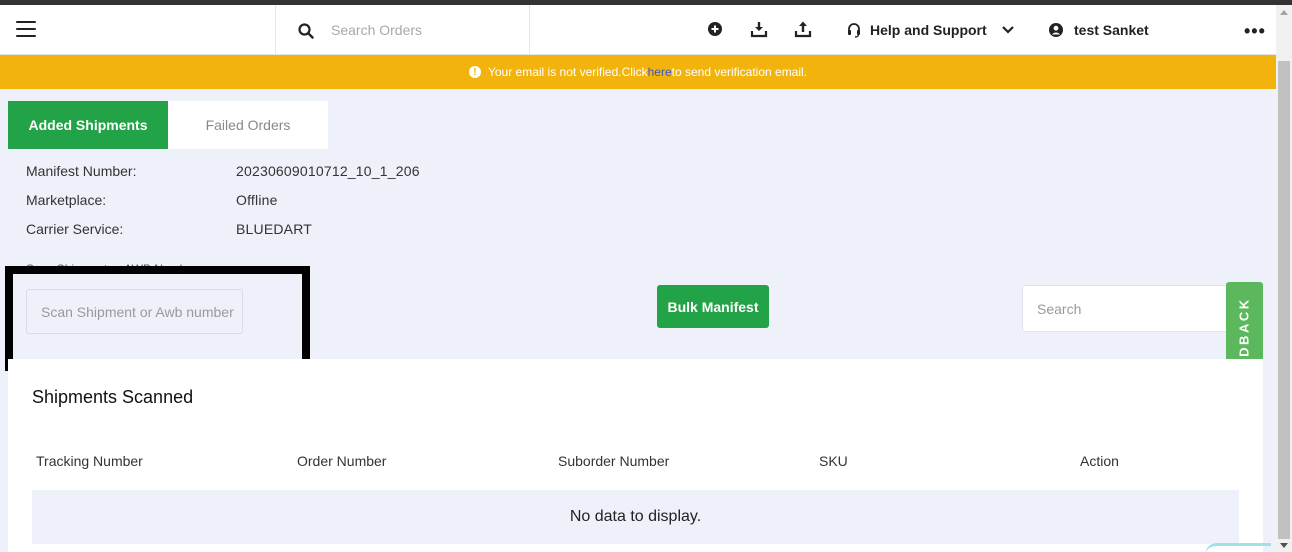 Image resolution: width=1292 pixels, height=552 pixels. Describe the element at coordinates (306, 31) in the screenshot. I see `search-icon` at that location.